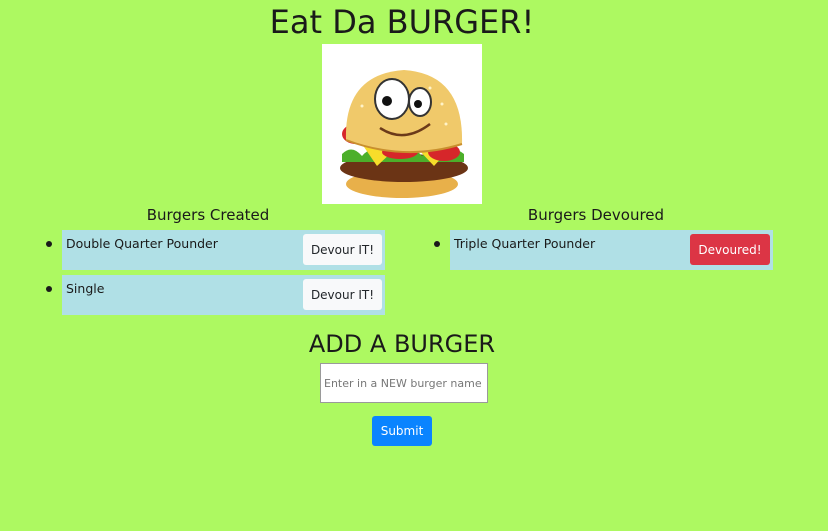 This screenshot has height=531, width=828. Describe the element at coordinates (404, 383) in the screenshot. I see `new-burger-input` at that location.